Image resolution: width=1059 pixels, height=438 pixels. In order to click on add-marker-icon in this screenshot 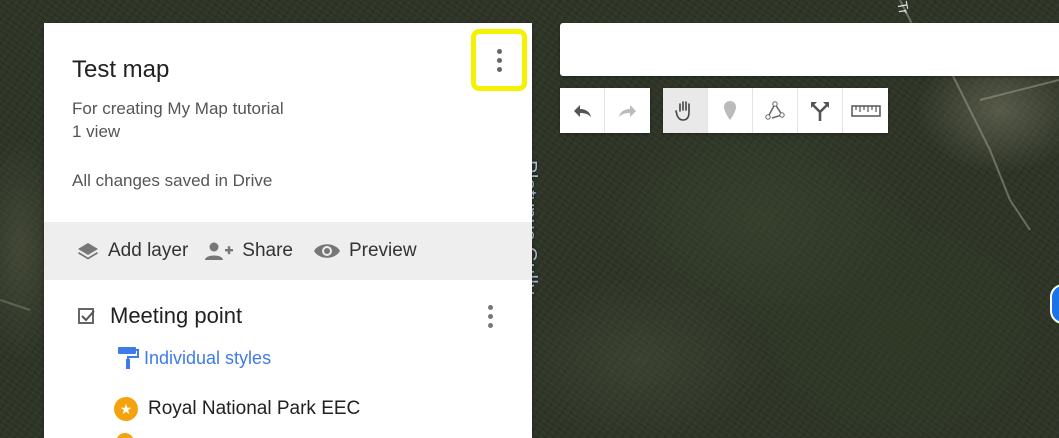, I will do `click(730, 110)`.